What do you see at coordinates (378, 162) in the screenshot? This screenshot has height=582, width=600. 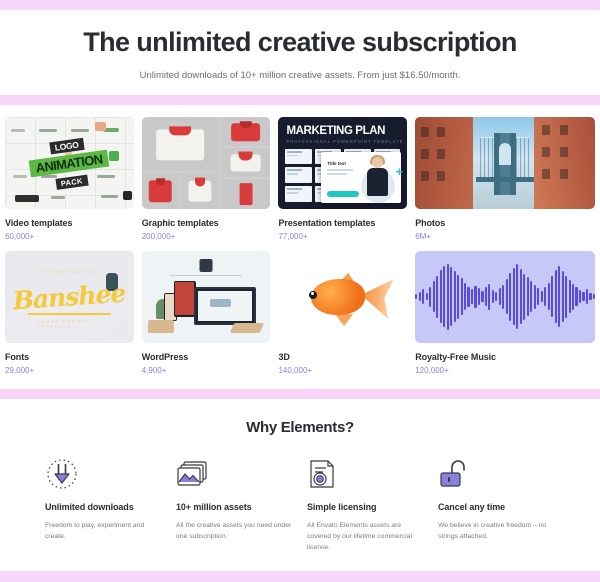 I see `presenter-head` at bounding box center [378, 162].